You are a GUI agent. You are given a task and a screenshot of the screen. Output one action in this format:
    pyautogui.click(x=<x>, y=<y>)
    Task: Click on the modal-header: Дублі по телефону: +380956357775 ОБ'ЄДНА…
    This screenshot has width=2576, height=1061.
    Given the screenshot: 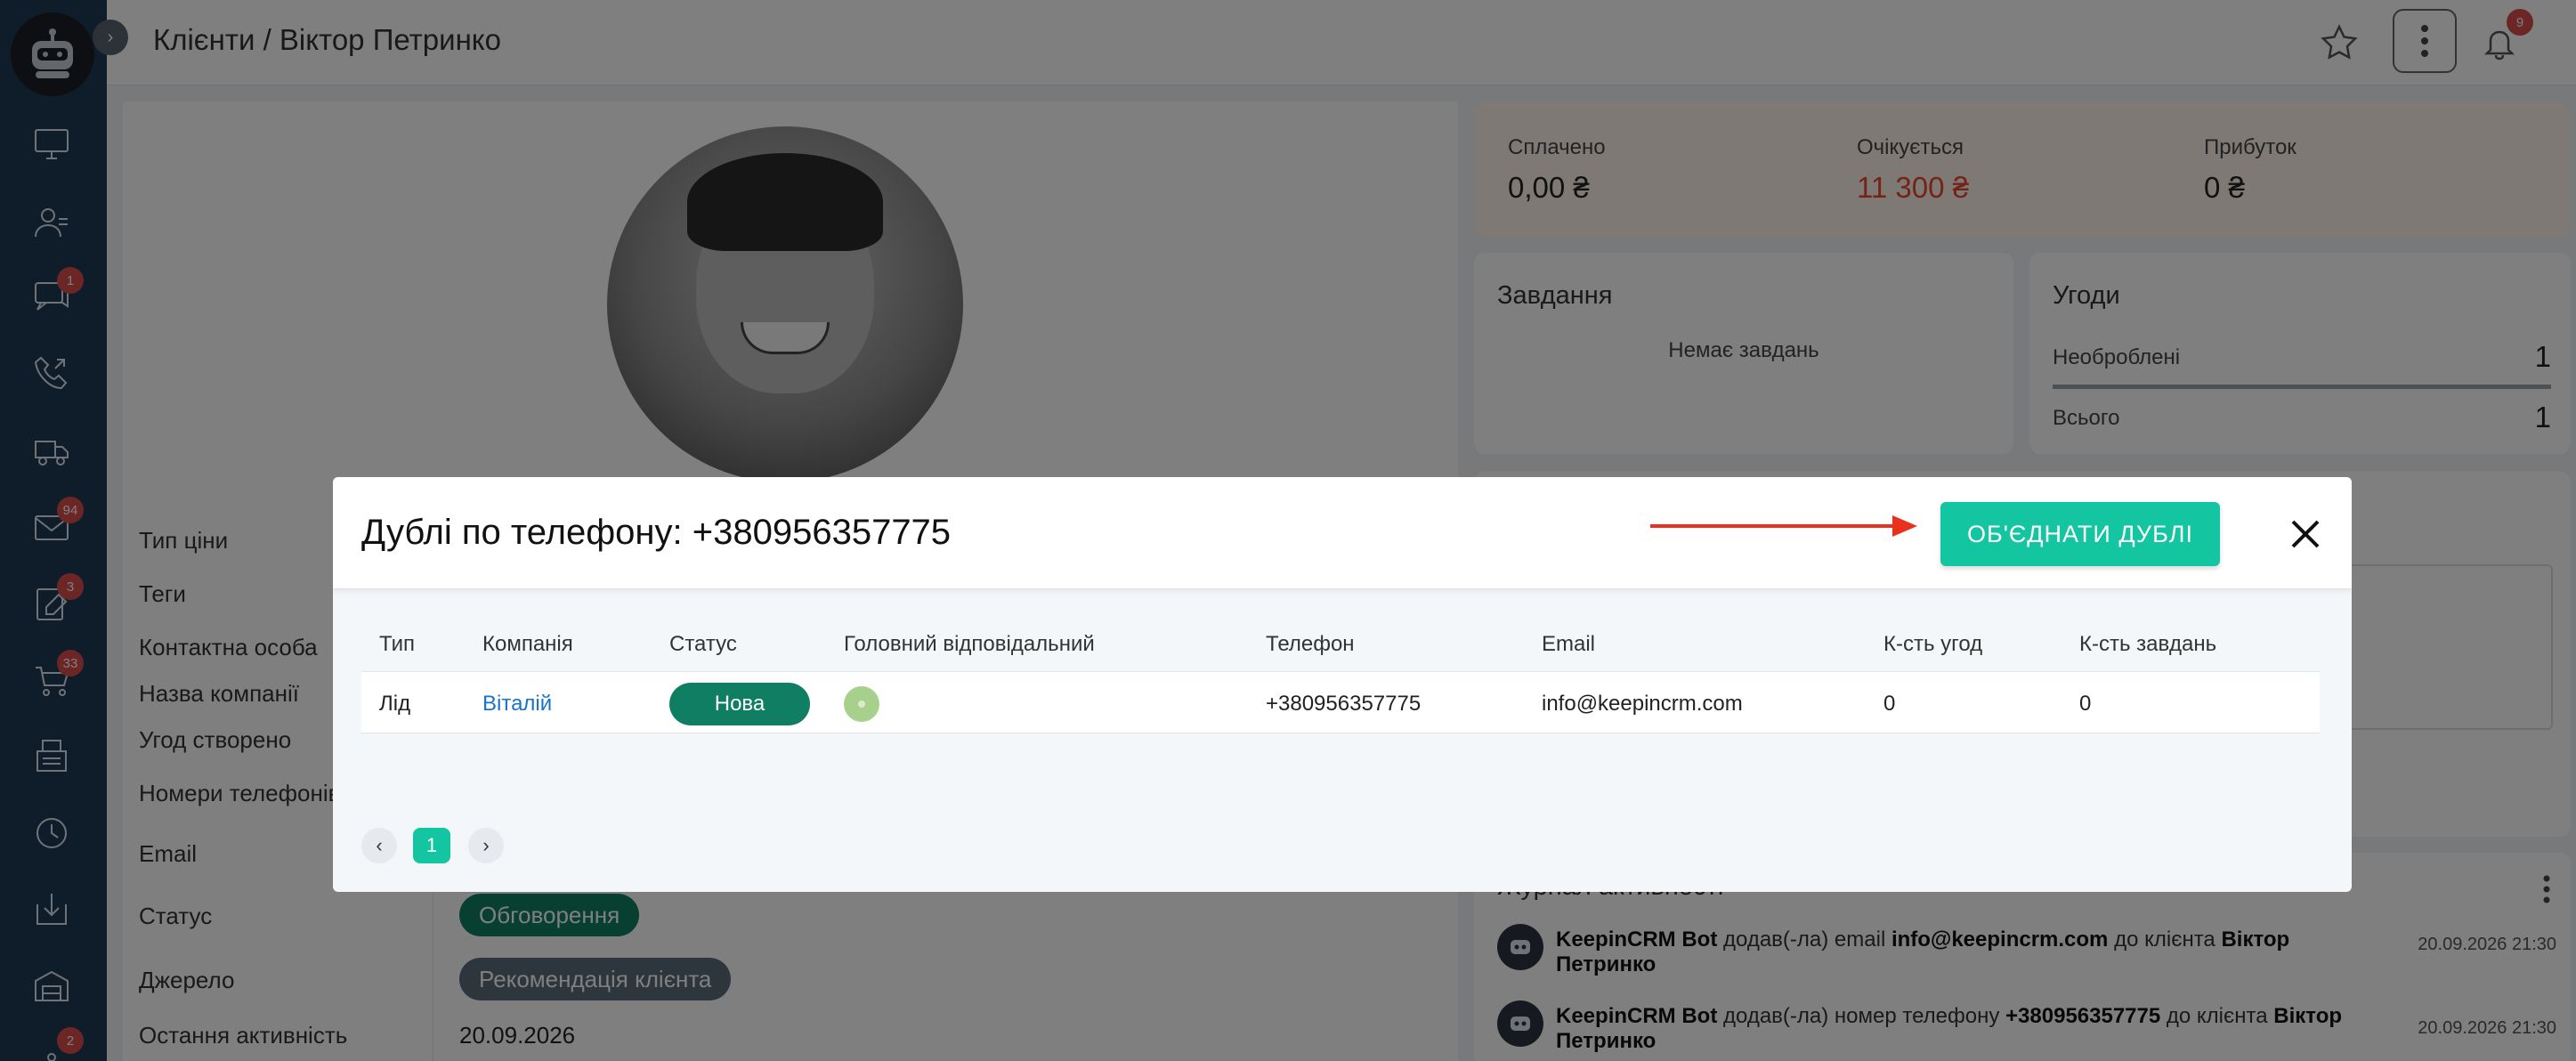 What is the action you would take?
    pyautogui.click(x=1343, y=533)
    